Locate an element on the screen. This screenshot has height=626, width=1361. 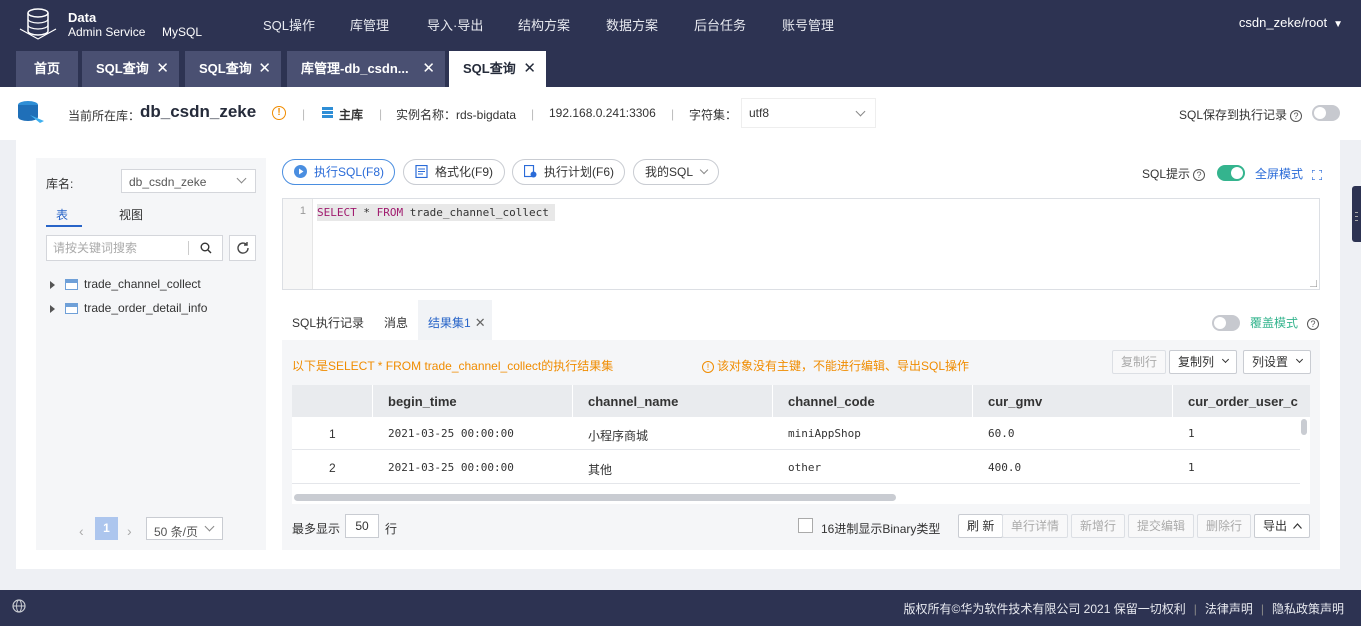
table-row: 2 2021-03-25 00:00:00 其他 other 400.0 1 is located at coordinates (796, 467).